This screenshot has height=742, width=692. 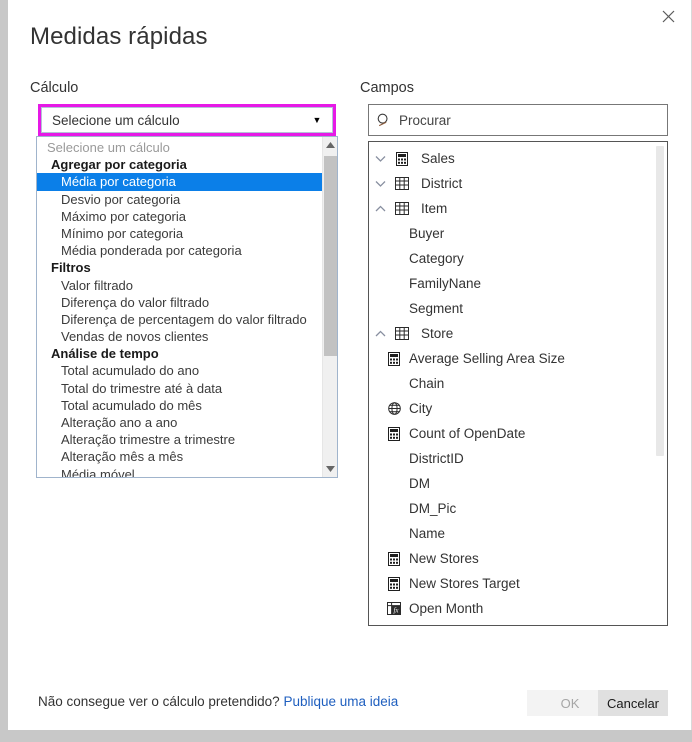 What do you see at coordinates (179, 216) in the screenshot?
I see `dropdown-option: Máximo por categoria` at bounding box center [179, 216].